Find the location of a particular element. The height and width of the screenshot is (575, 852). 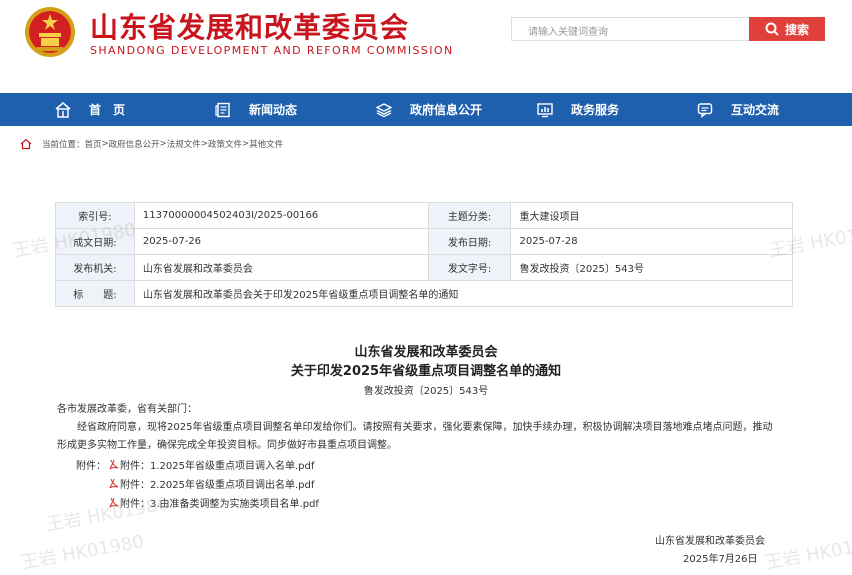

attachments-label: 附件： is located at coordinates (91, 466).